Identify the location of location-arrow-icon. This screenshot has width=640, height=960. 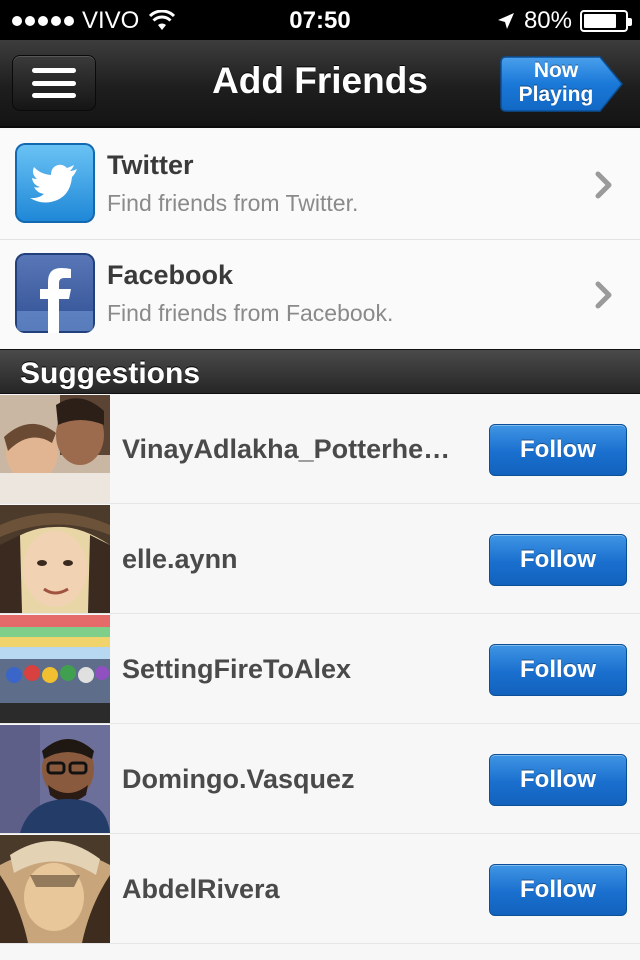
(505, 21).